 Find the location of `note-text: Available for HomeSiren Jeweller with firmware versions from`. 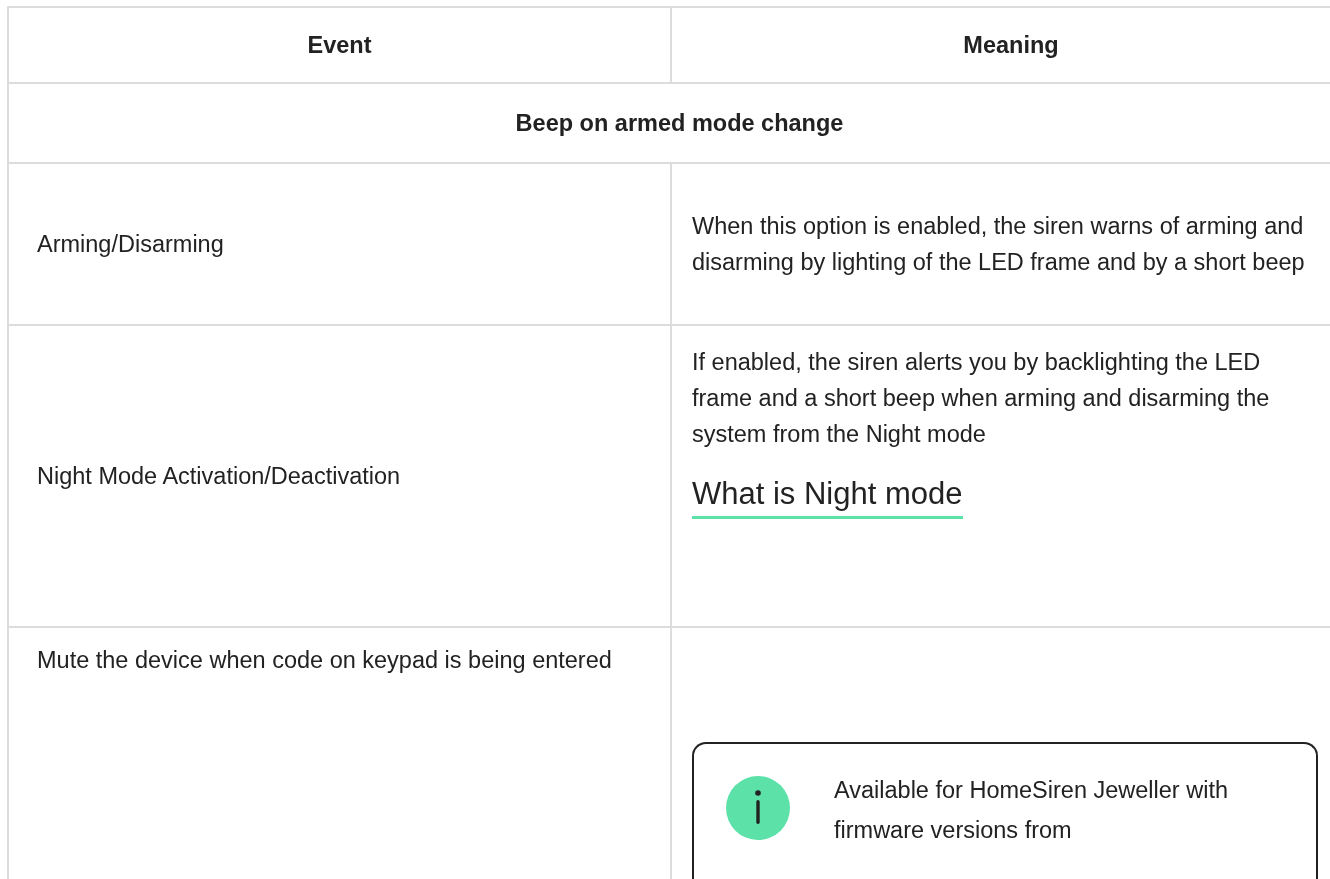

note-text: Available for HomeSiren Jeweller with firmware versions from is located at coordinates (1031, 810).